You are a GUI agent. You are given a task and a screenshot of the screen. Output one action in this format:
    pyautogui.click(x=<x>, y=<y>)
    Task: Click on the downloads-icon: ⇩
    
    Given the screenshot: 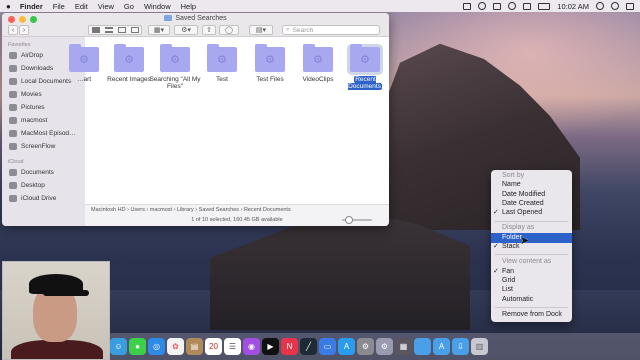 What is the action you would take?
    pyautogui.click(x=460, y=346)
    